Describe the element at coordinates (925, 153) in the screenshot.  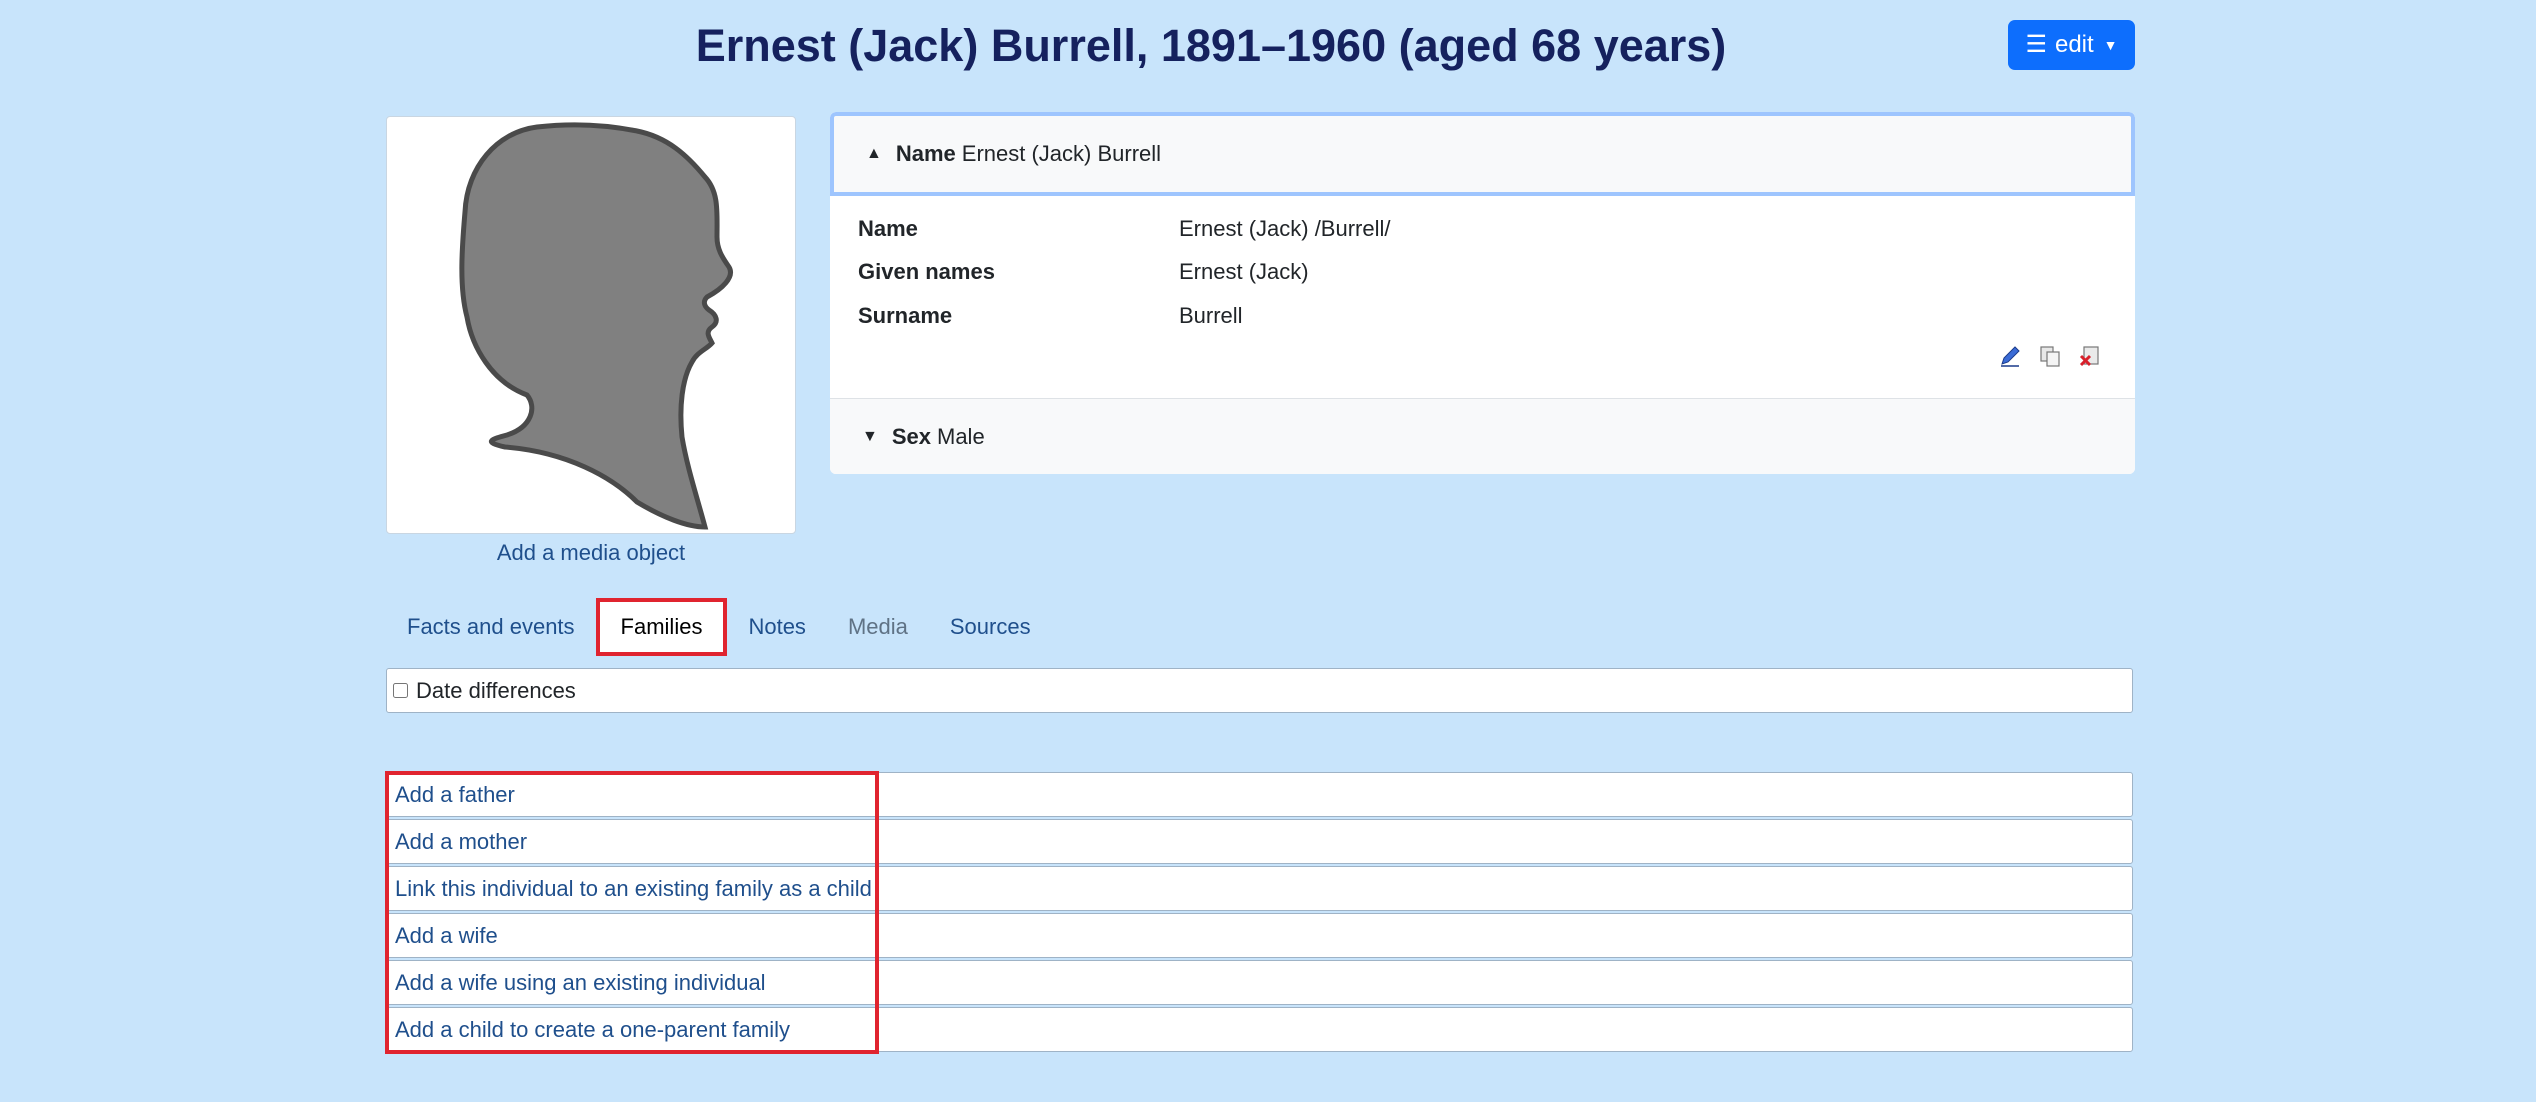
I see `name-header-label: Name` at that location.